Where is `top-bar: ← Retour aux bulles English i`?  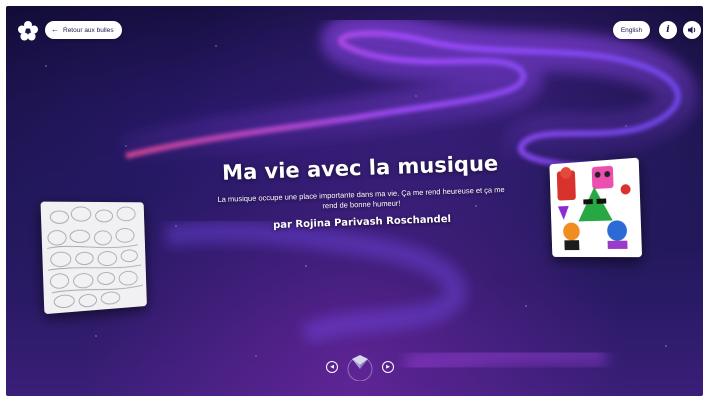
top-bar: ← Retour aux bulles English i is located at coordinates (354, 26).